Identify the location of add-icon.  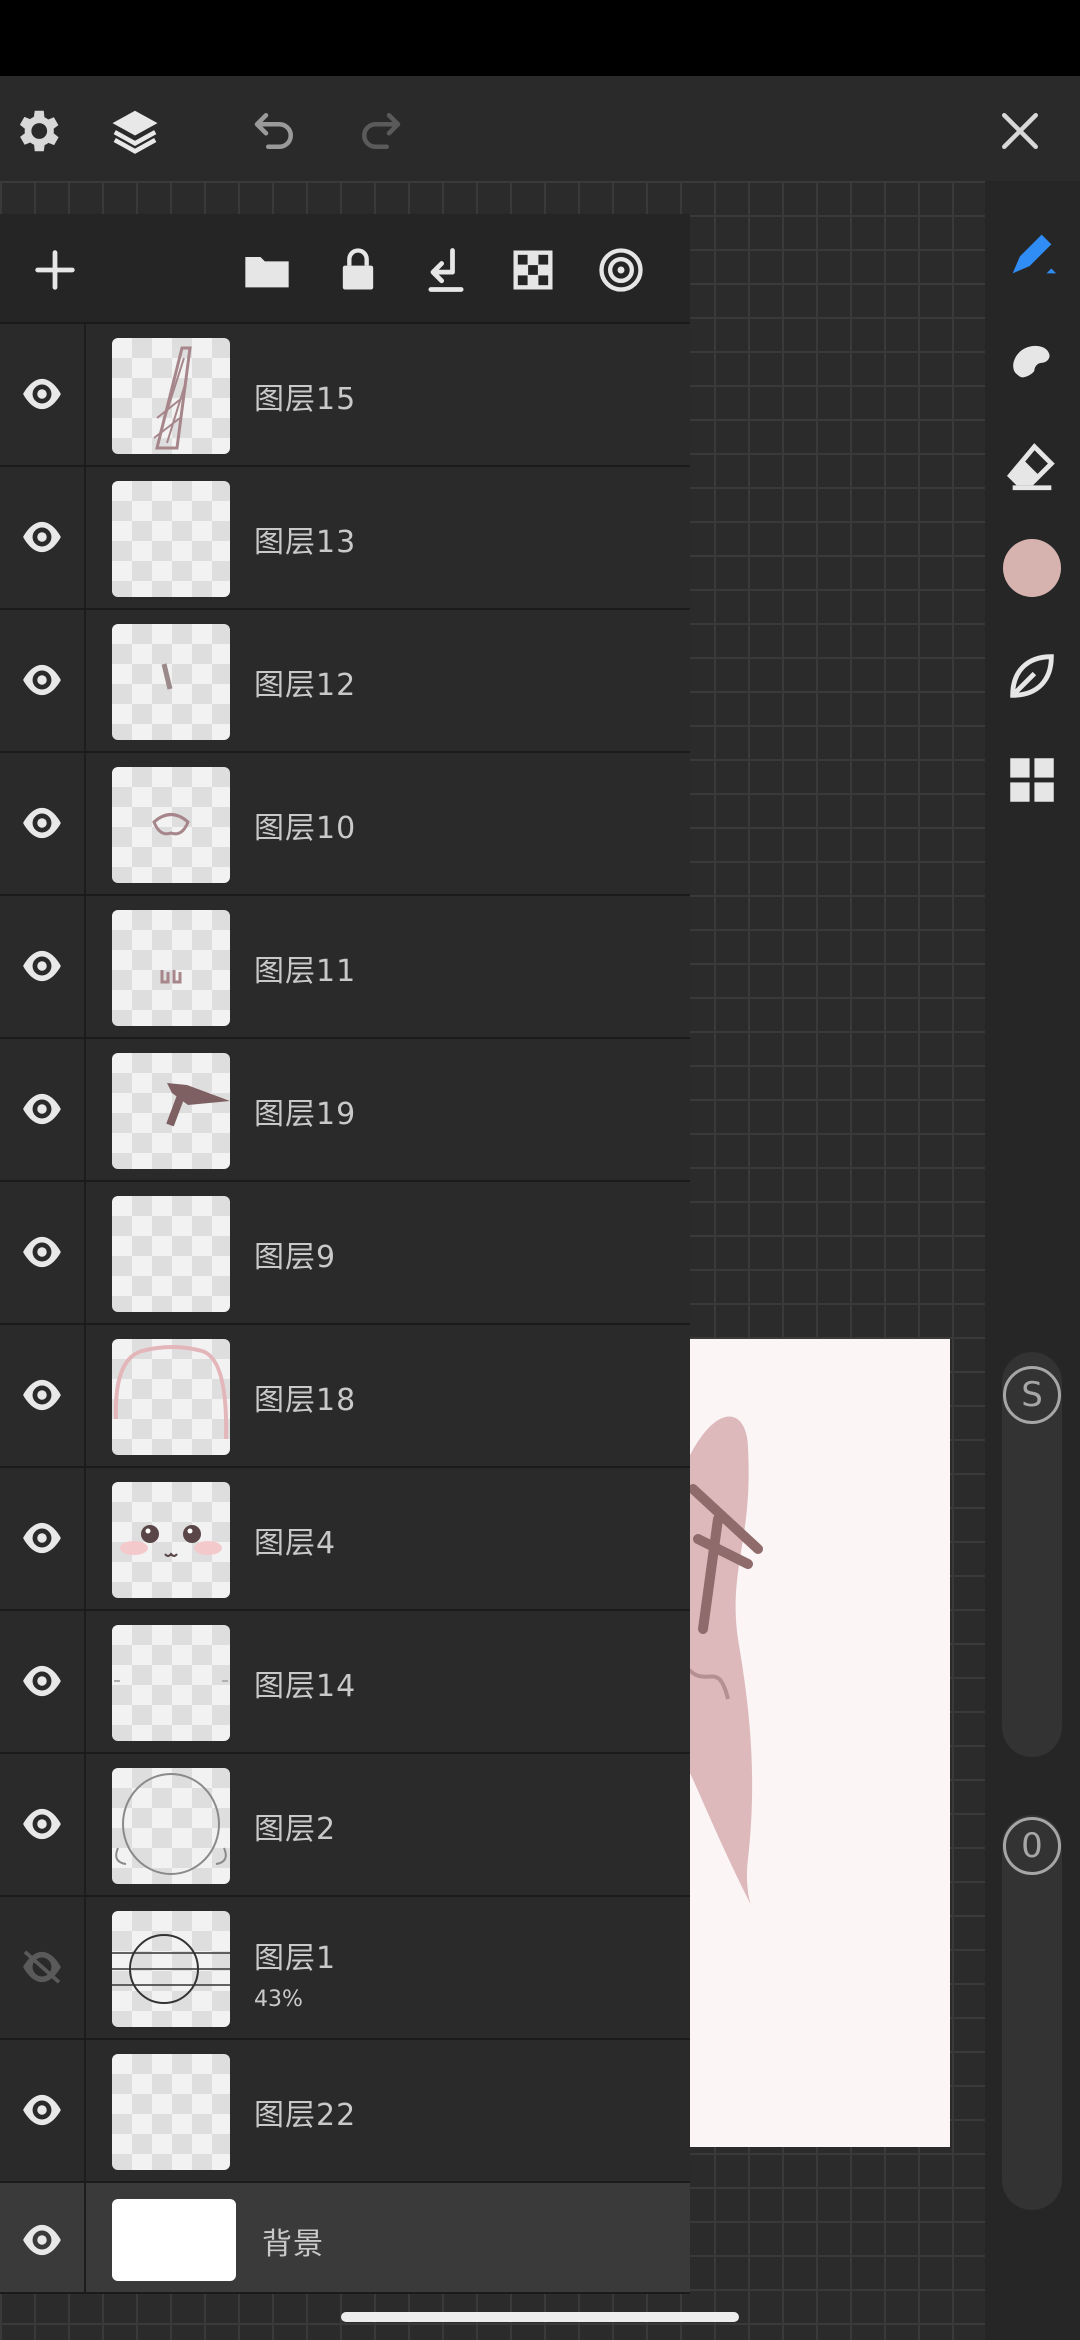
(55, 270).